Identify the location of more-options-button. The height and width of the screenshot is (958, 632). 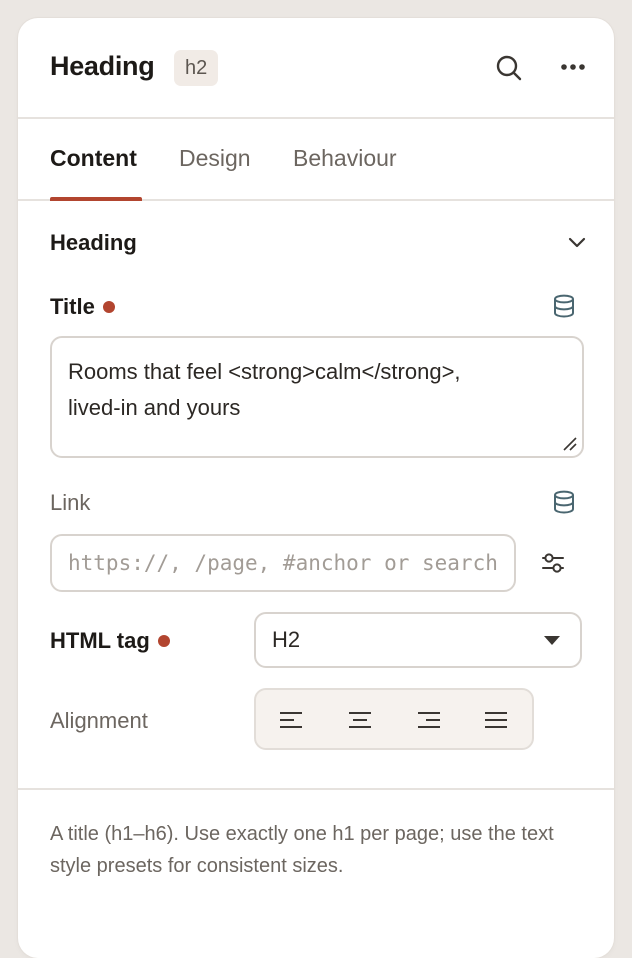
(573, 67).